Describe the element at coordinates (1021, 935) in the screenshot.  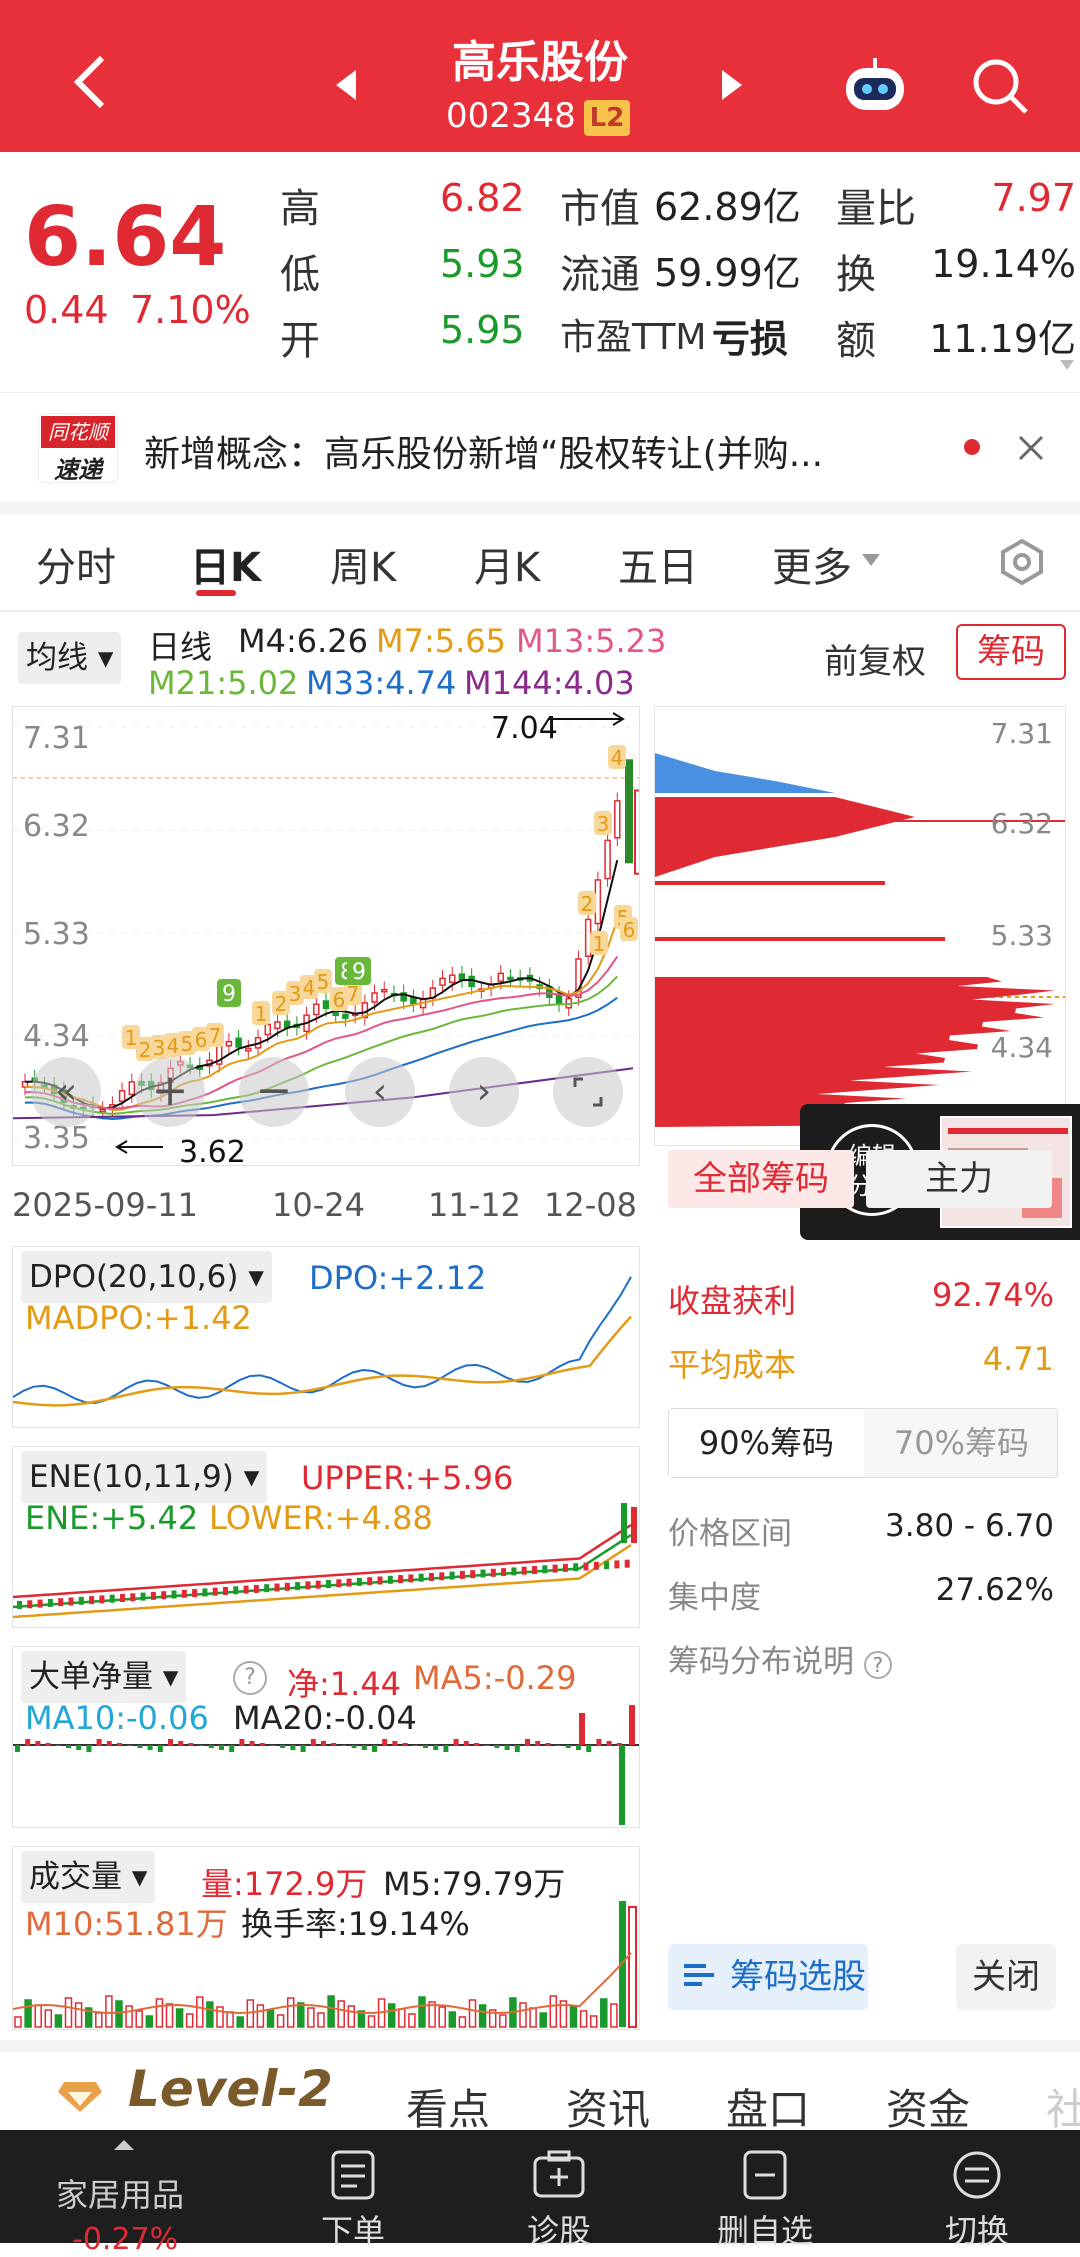
I see `chip-y-tick: 5.33` at that location.